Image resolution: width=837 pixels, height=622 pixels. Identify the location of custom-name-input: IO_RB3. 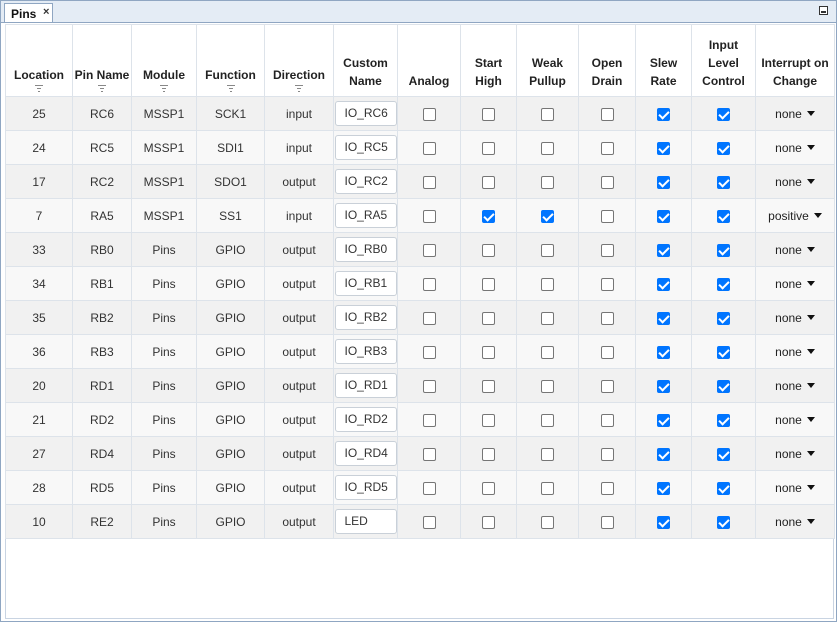
(365, 351).